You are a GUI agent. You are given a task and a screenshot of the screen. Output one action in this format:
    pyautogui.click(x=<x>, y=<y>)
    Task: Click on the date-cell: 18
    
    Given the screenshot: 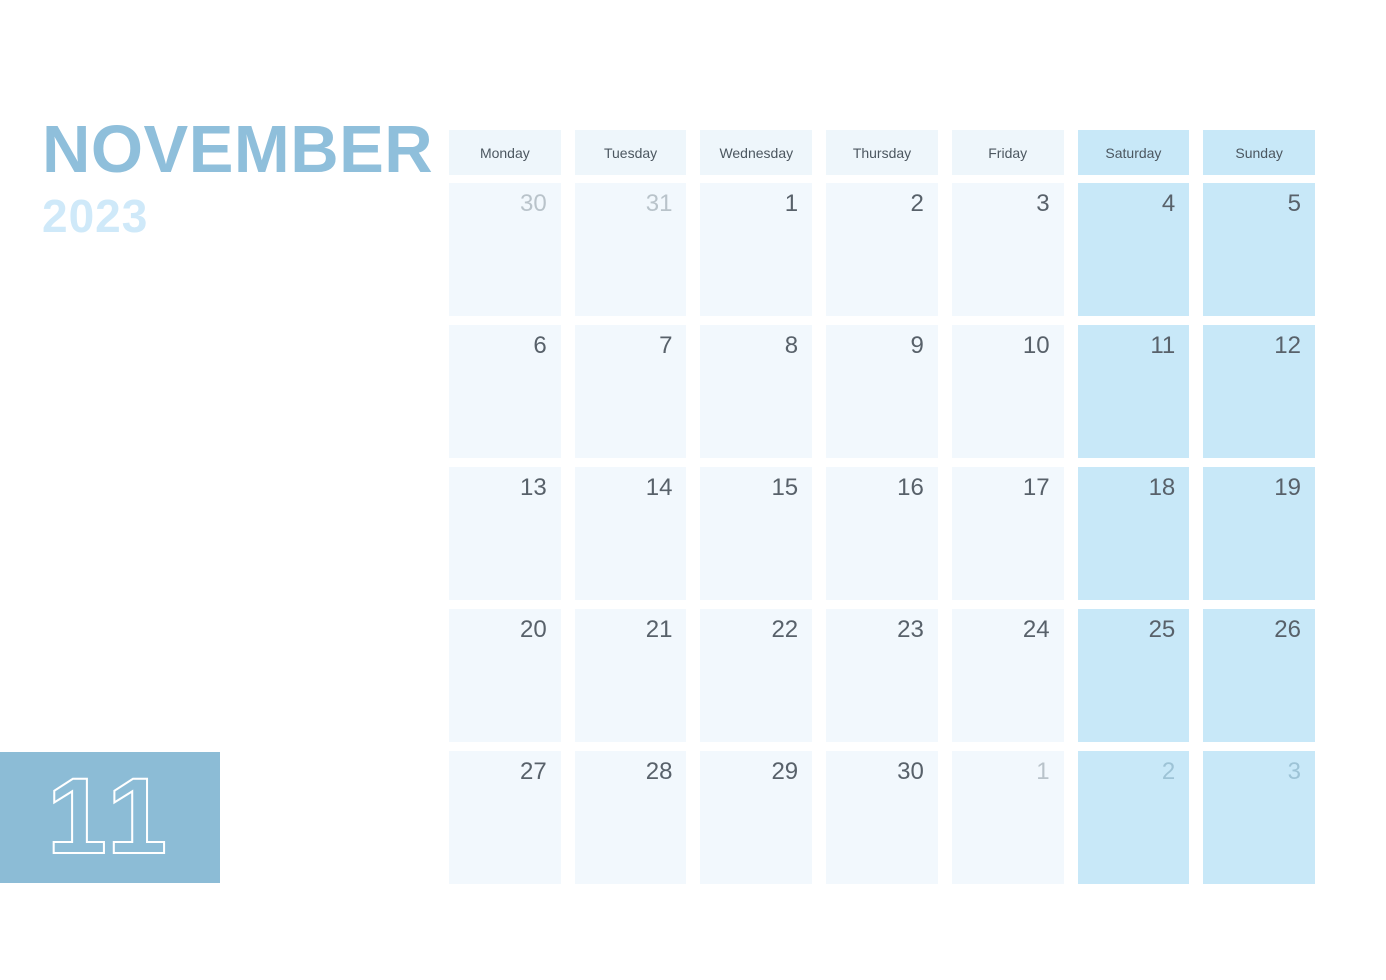 What is the action you would take?
    pyautogui.click(x=1133, y=533)
    